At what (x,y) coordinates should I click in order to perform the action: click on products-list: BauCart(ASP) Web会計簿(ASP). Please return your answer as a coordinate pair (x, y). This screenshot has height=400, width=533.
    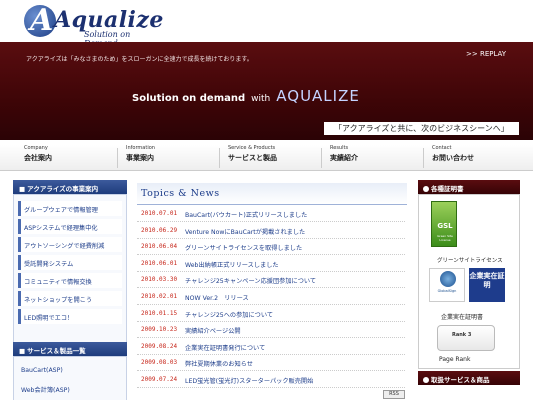
    Looking at the image, I should click on (70, 378).